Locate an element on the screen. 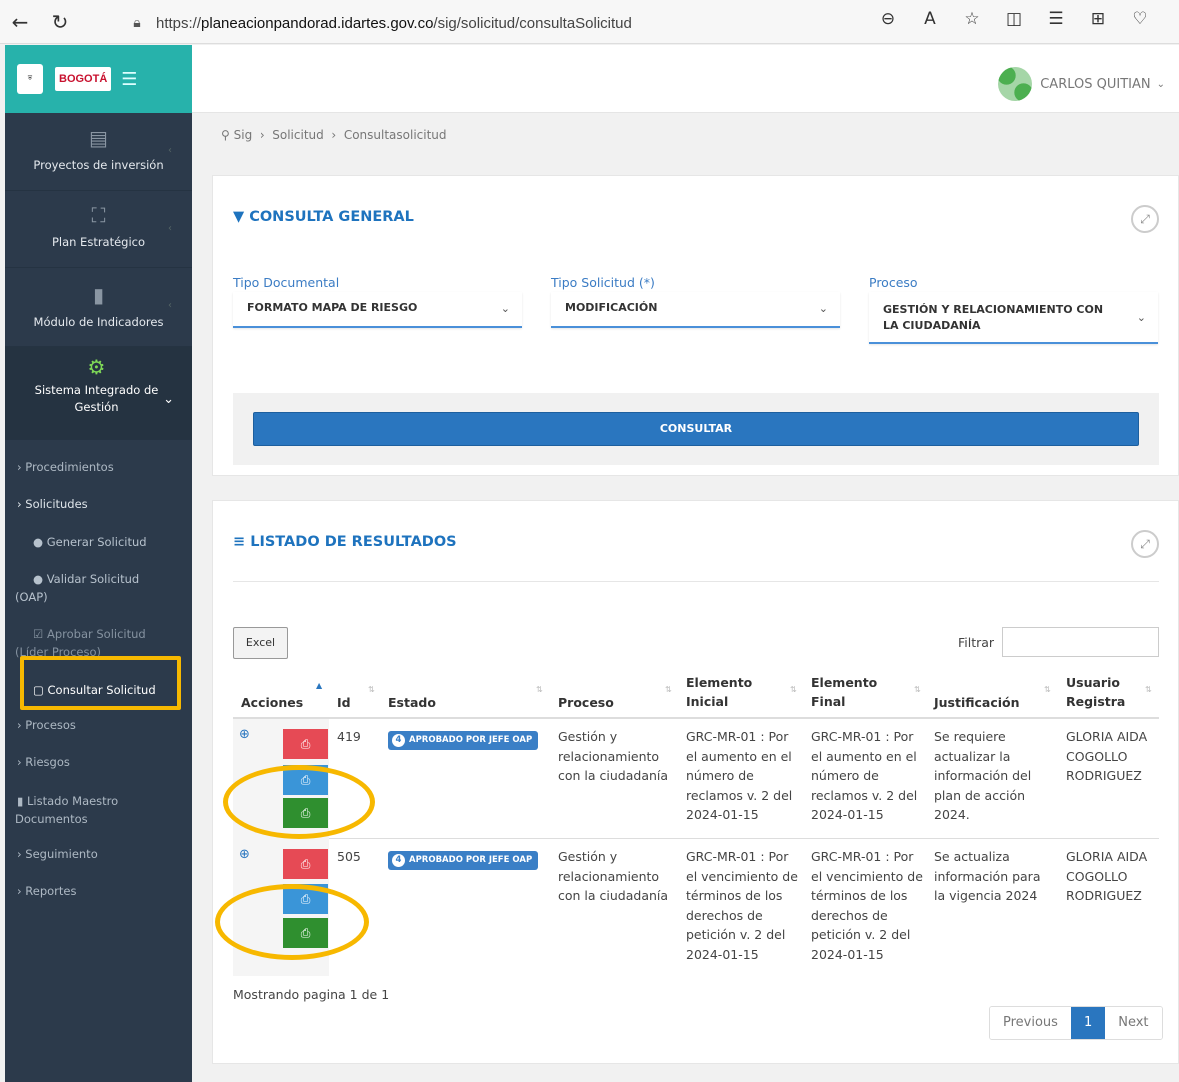  user-name: CARLOS QUITIAN is located at coordinates (1095, 84).